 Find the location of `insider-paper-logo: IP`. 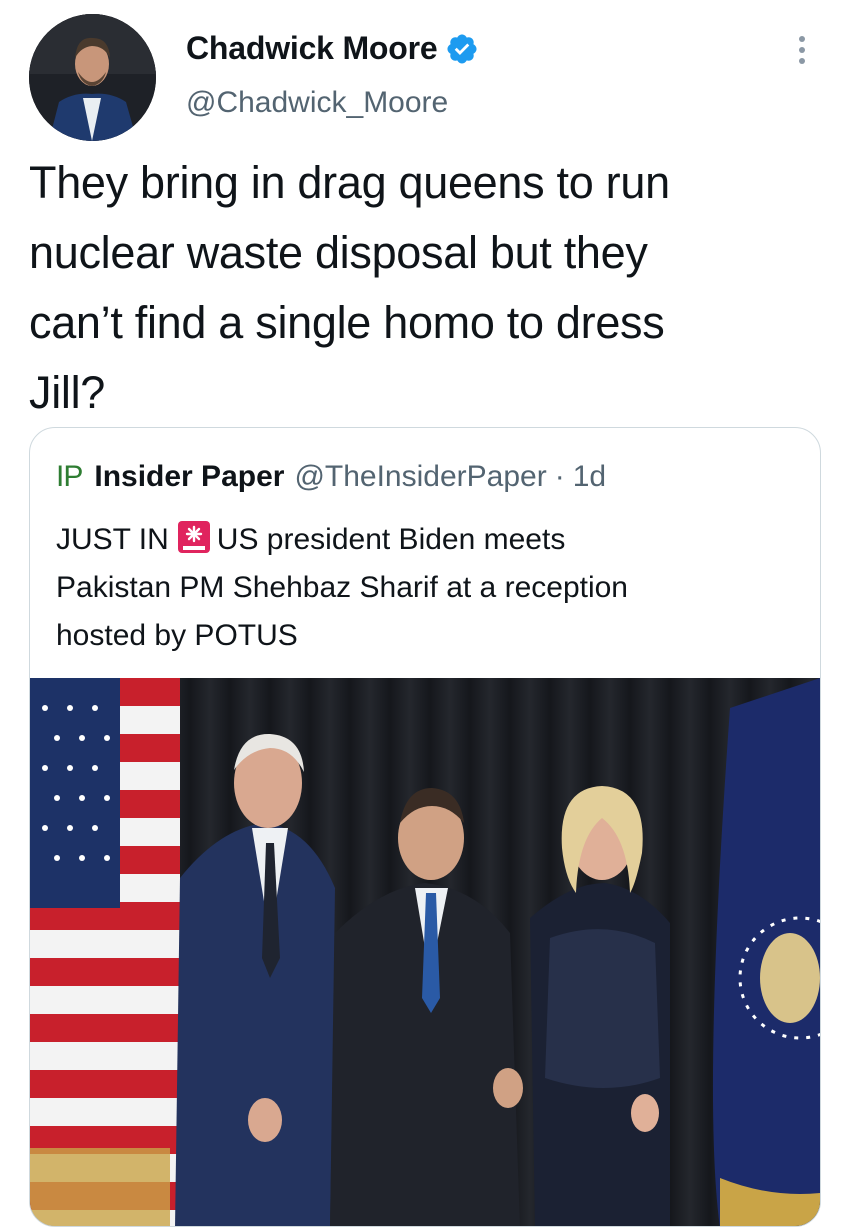

insider-paper-logo: IP is located at coordinates (69, 477).